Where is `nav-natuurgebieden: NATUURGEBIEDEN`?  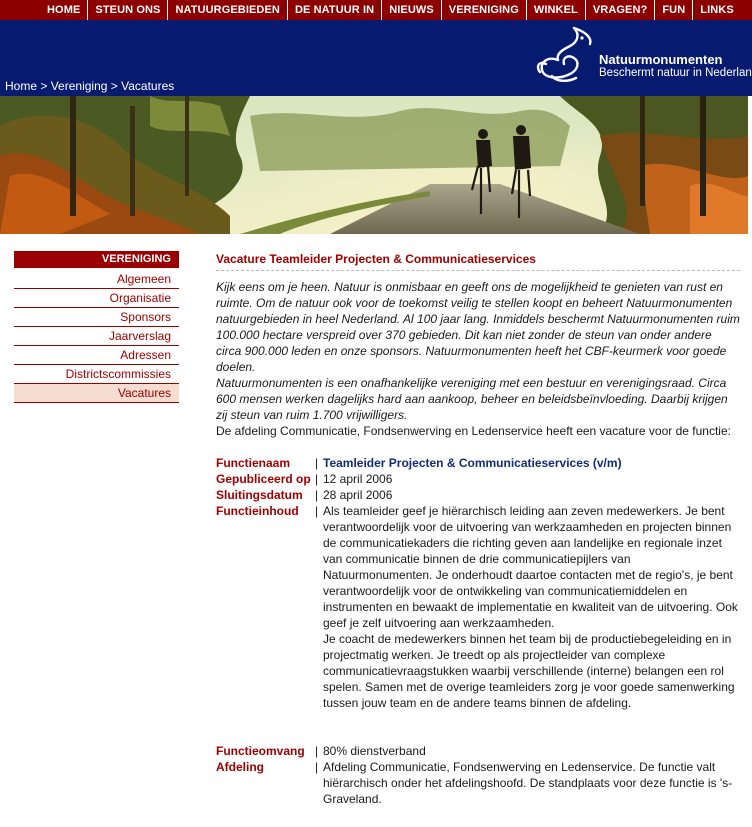 nav-natuurgebieden: NATUURGEBIEDEN is located at coordinates (226, 10).